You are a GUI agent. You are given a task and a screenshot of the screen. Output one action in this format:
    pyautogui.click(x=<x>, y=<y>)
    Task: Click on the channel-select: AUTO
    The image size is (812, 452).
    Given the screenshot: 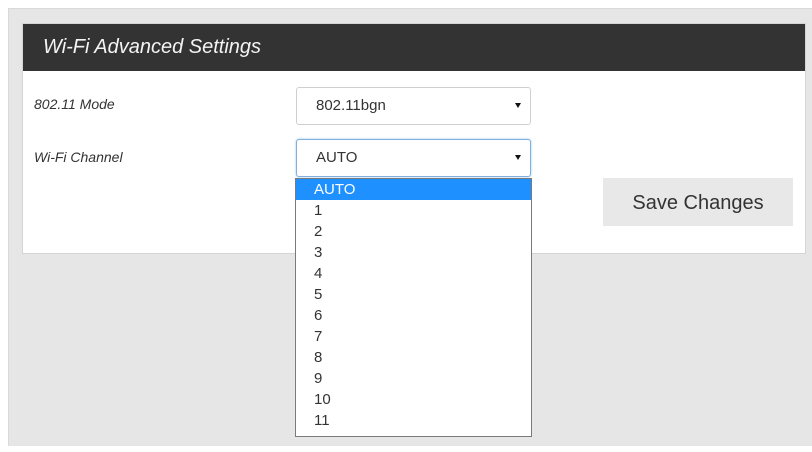 What is the action you would take?
    pyautogui.click(x=413, y=158)
    